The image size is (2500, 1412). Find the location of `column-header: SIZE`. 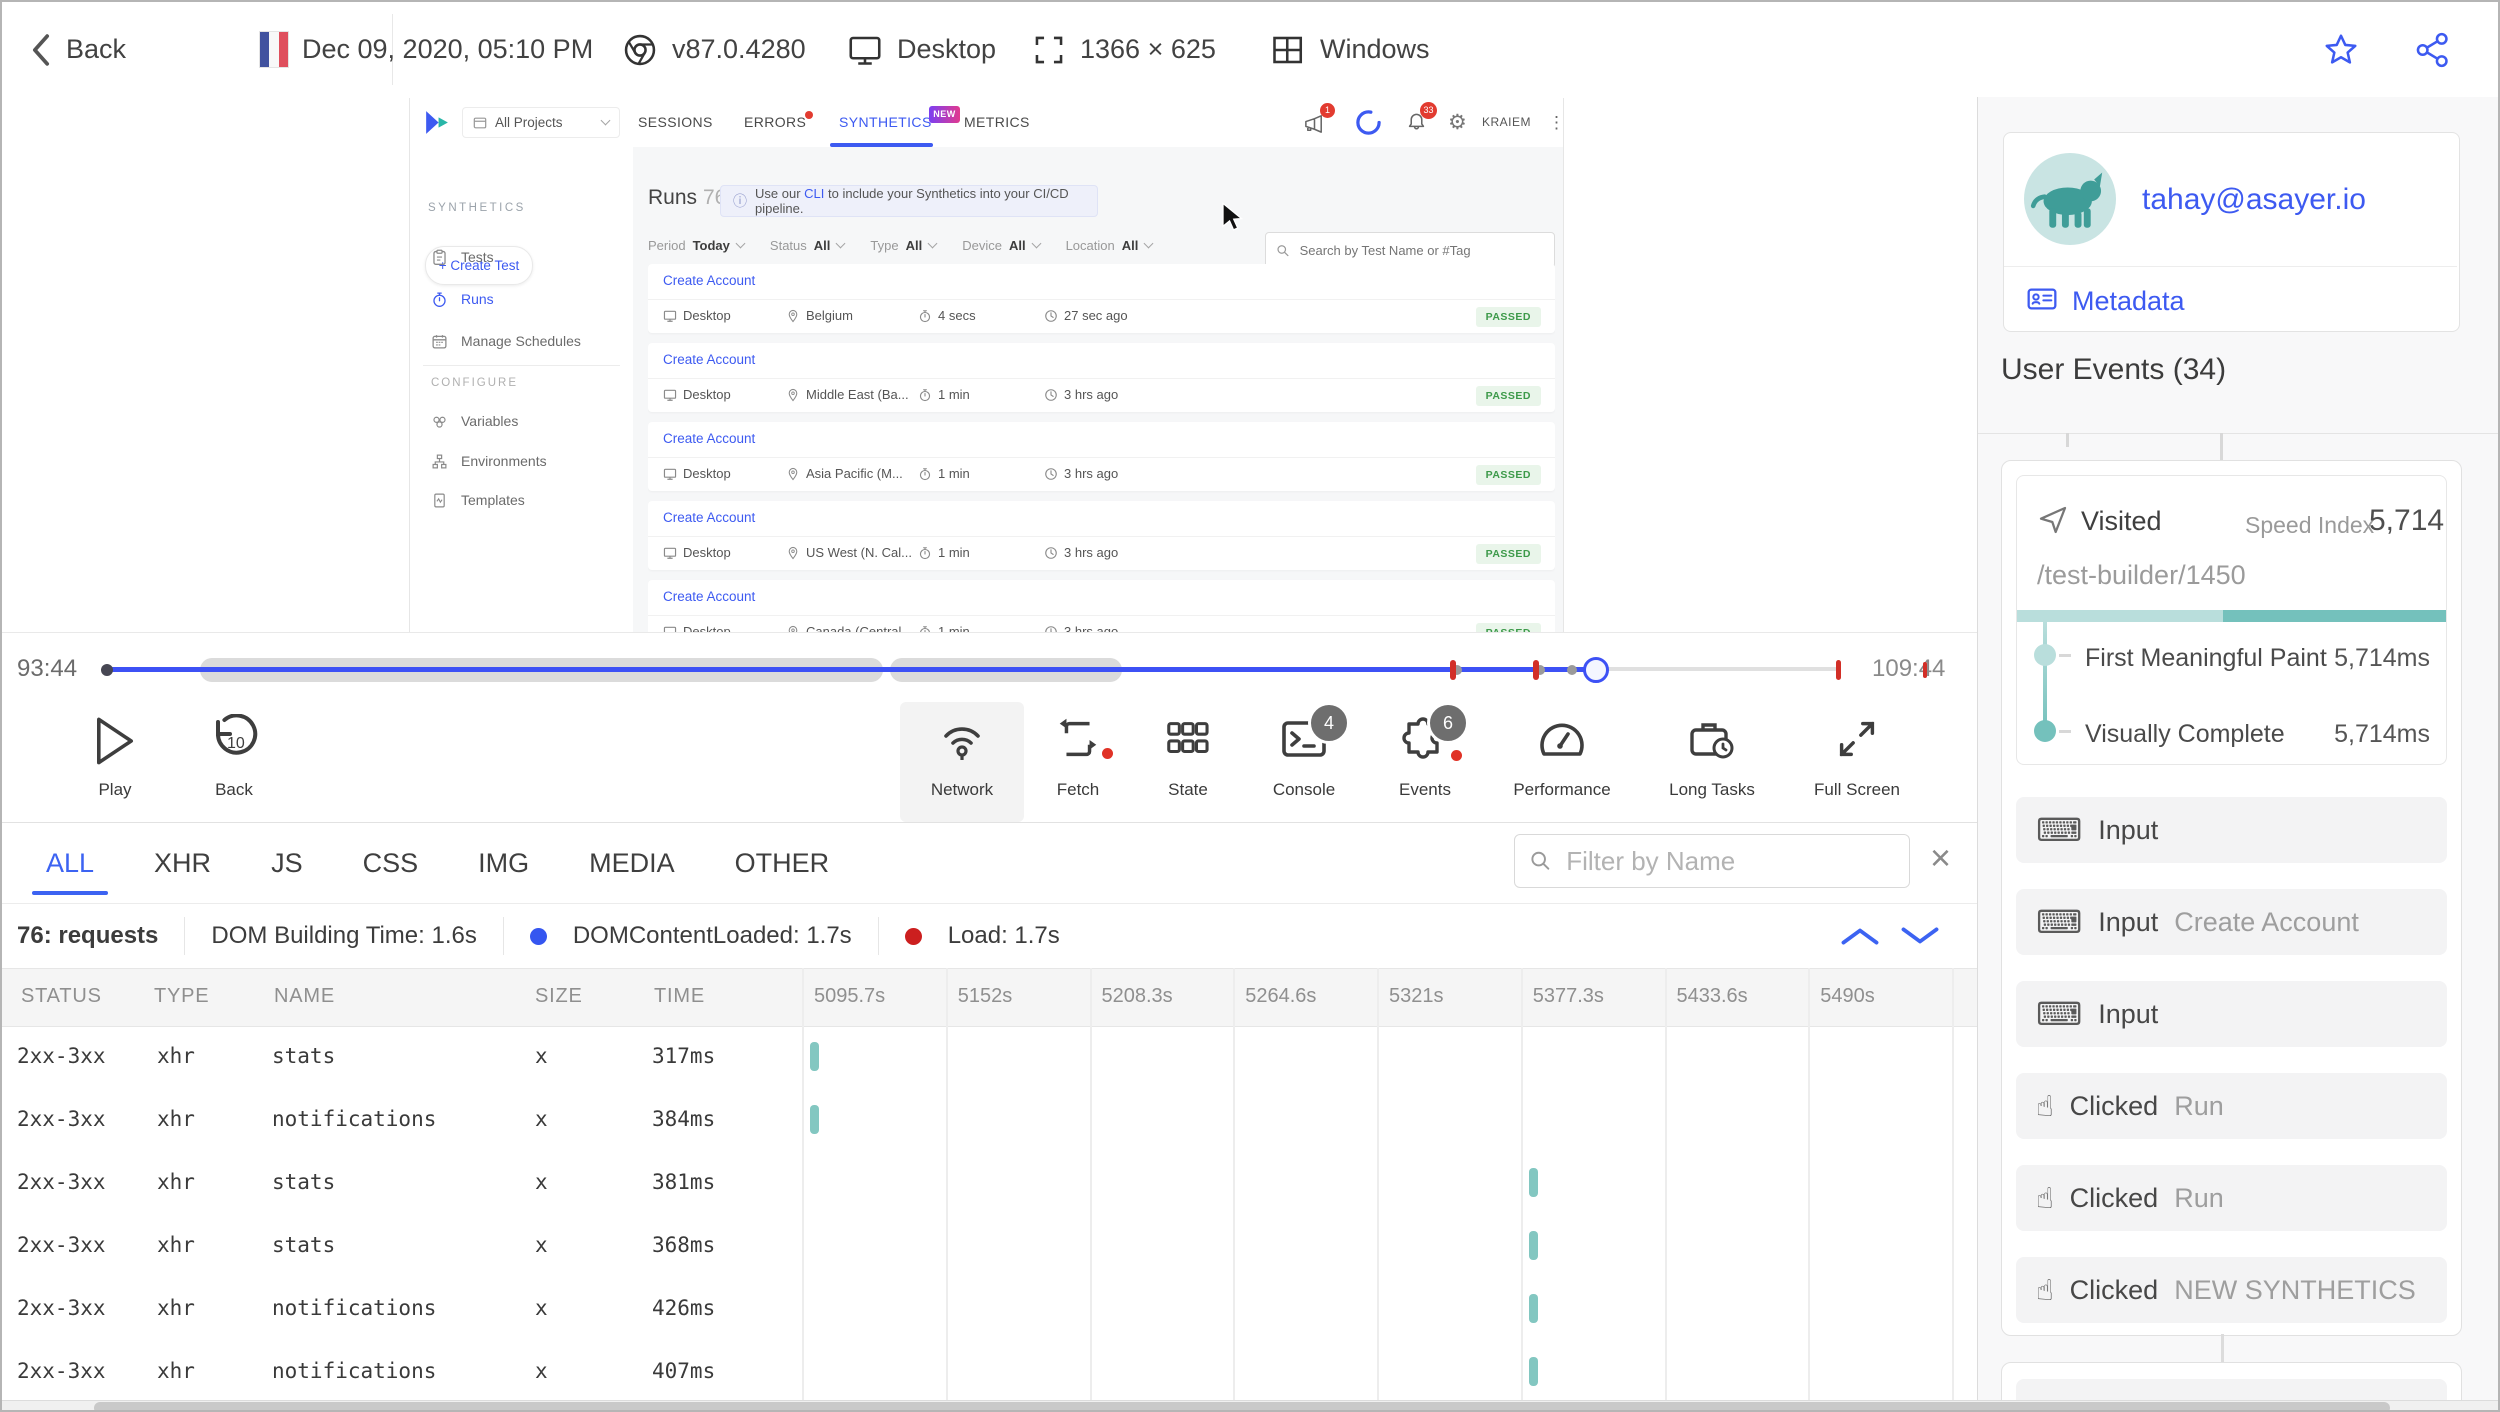

column-header: SIZE is located at coordinates (559, 996).